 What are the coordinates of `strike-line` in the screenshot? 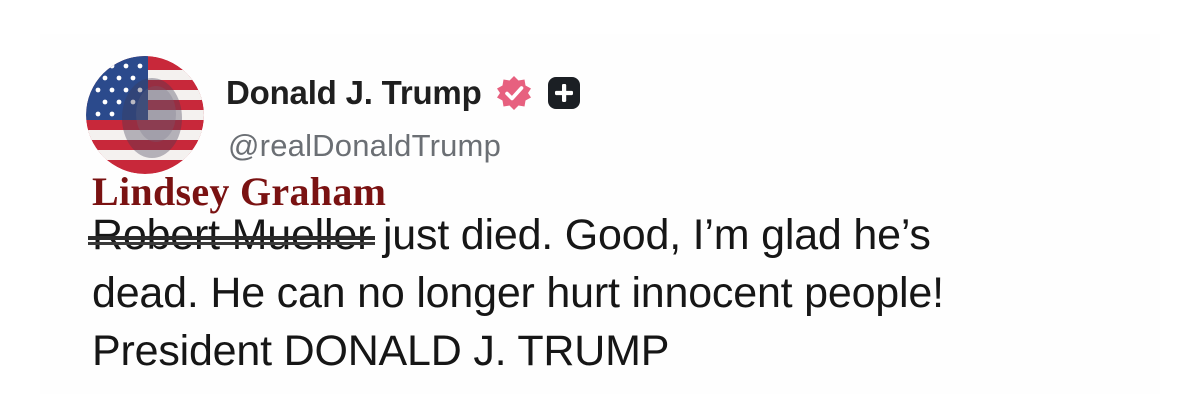 It's located at (232, 238).